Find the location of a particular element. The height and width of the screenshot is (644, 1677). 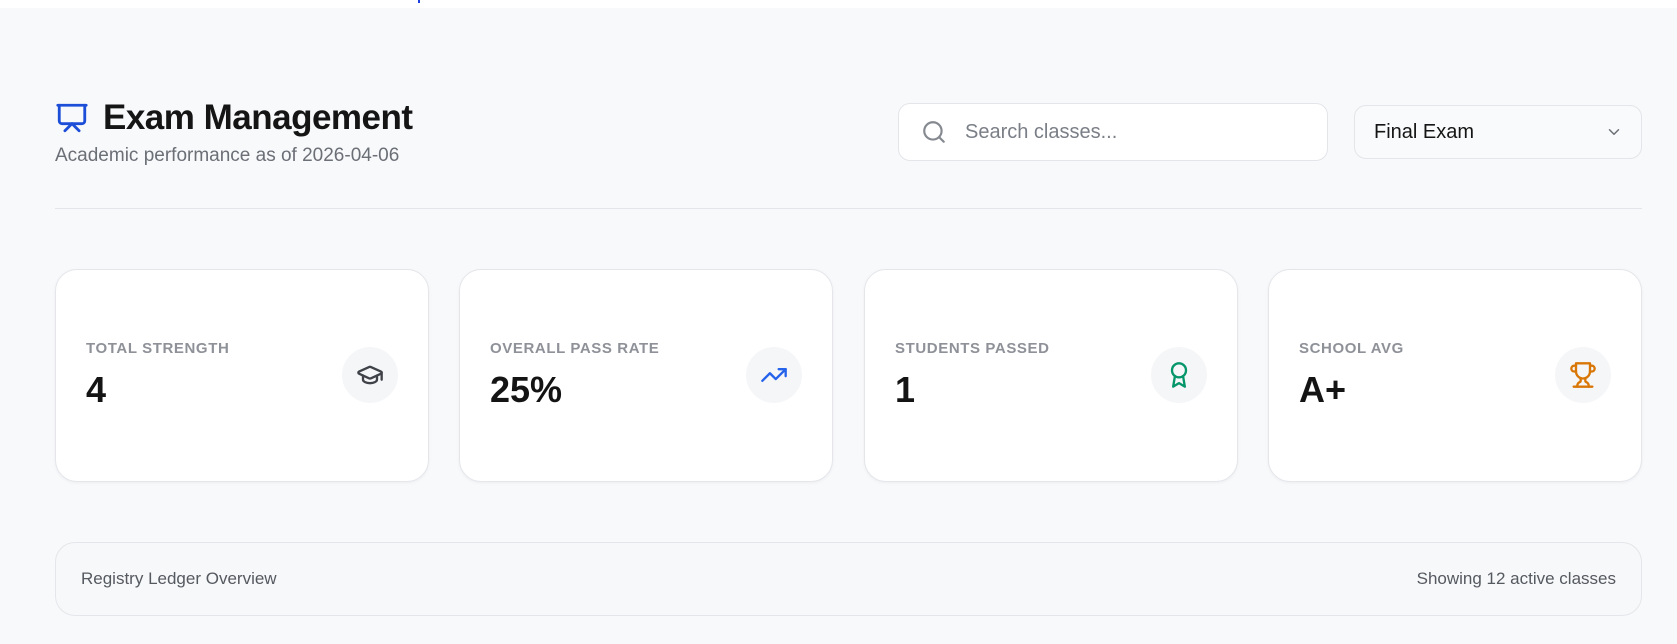

graduation-cap-icon is located at coordinates (370, 375).